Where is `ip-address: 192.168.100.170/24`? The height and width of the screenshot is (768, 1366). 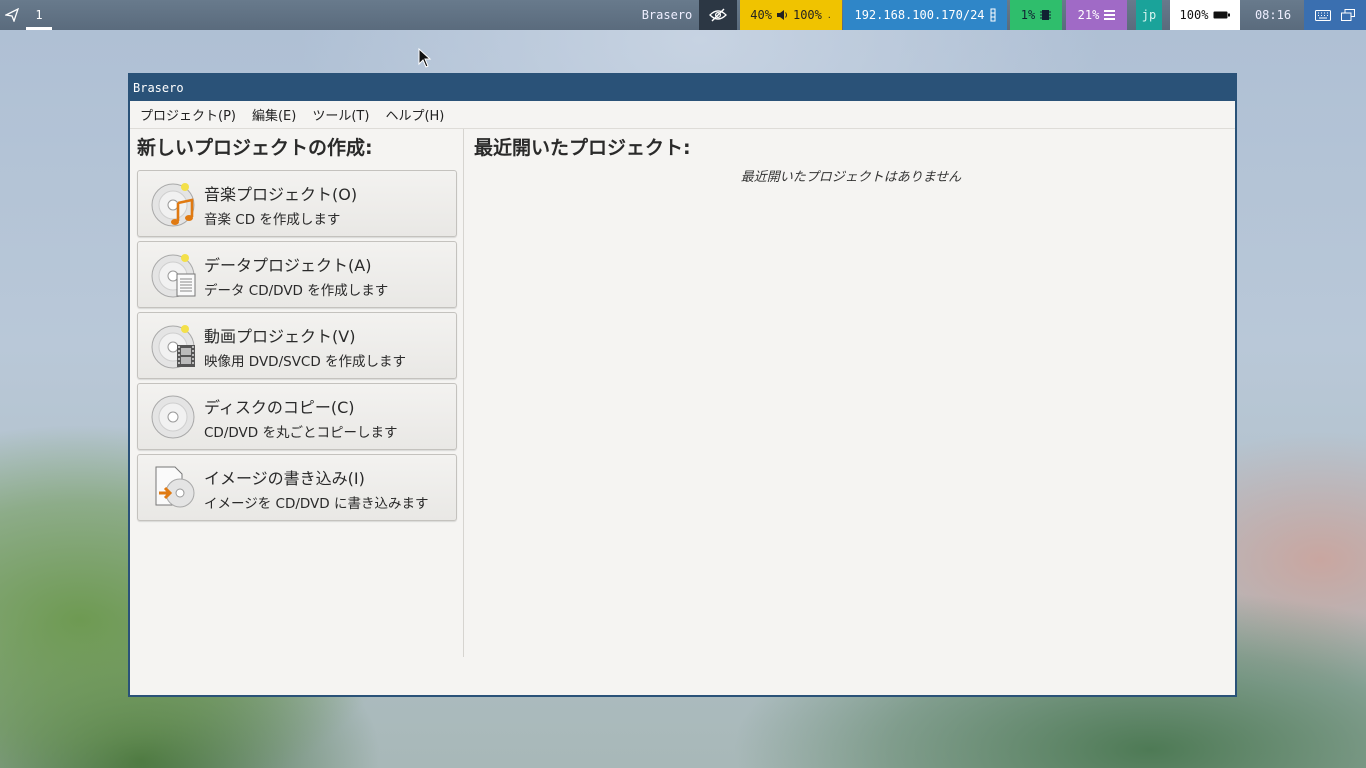 ip-address: 192.168.100.170/24 is located at coordinates (919, 15).